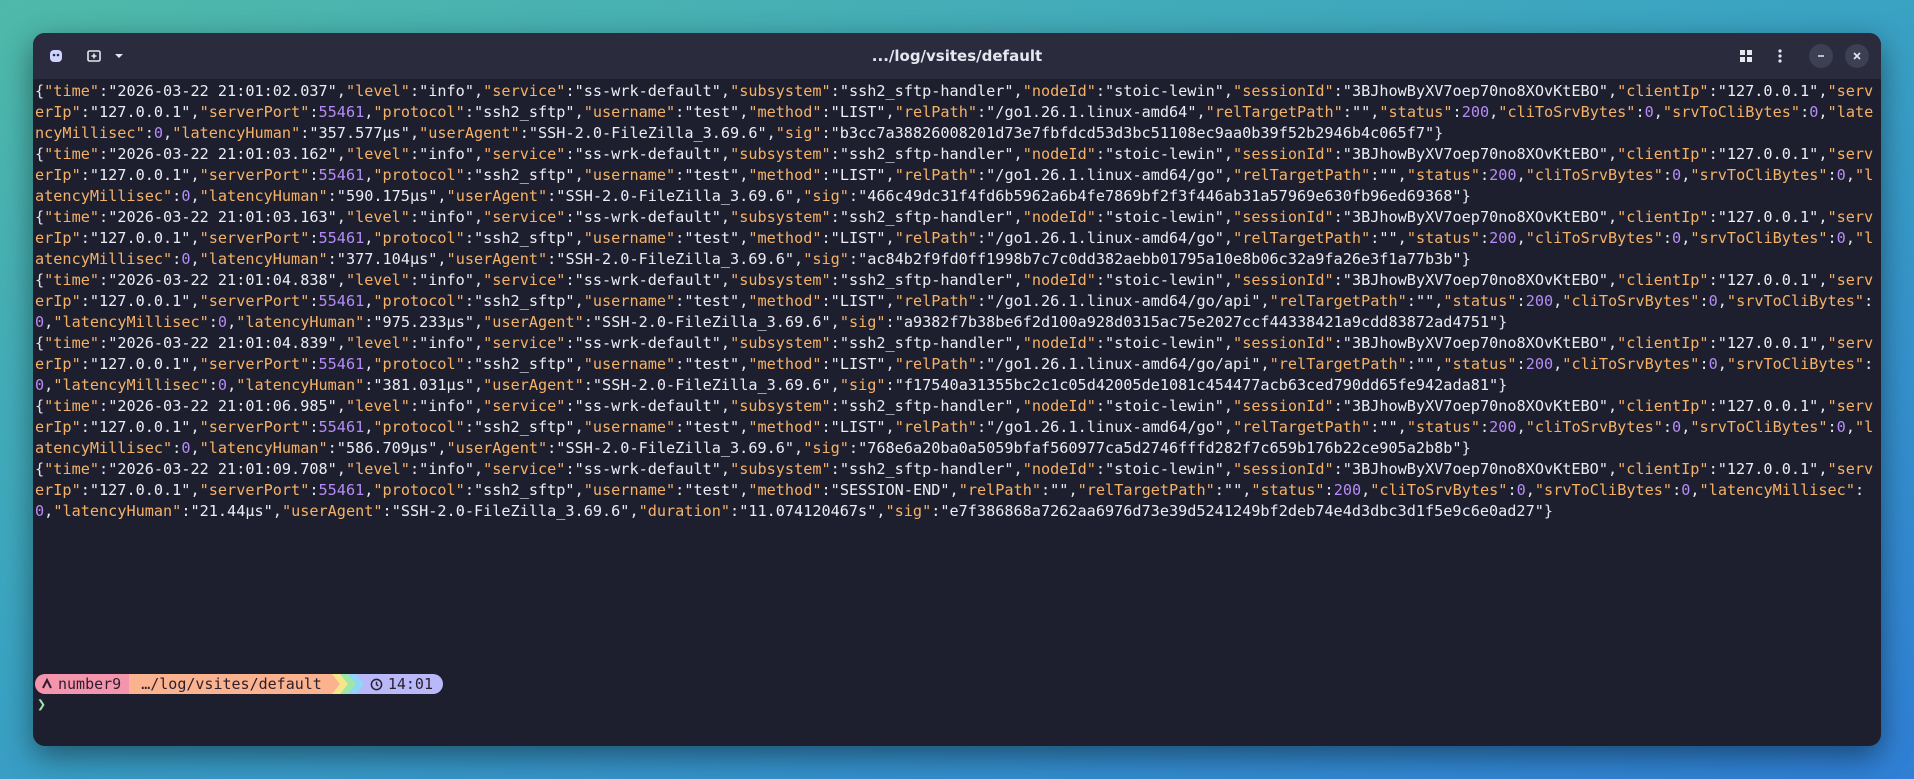 Image resolution: width=1914 pixels, height=779 pixels. I want to click on log-key: "level", so click(377, 217).